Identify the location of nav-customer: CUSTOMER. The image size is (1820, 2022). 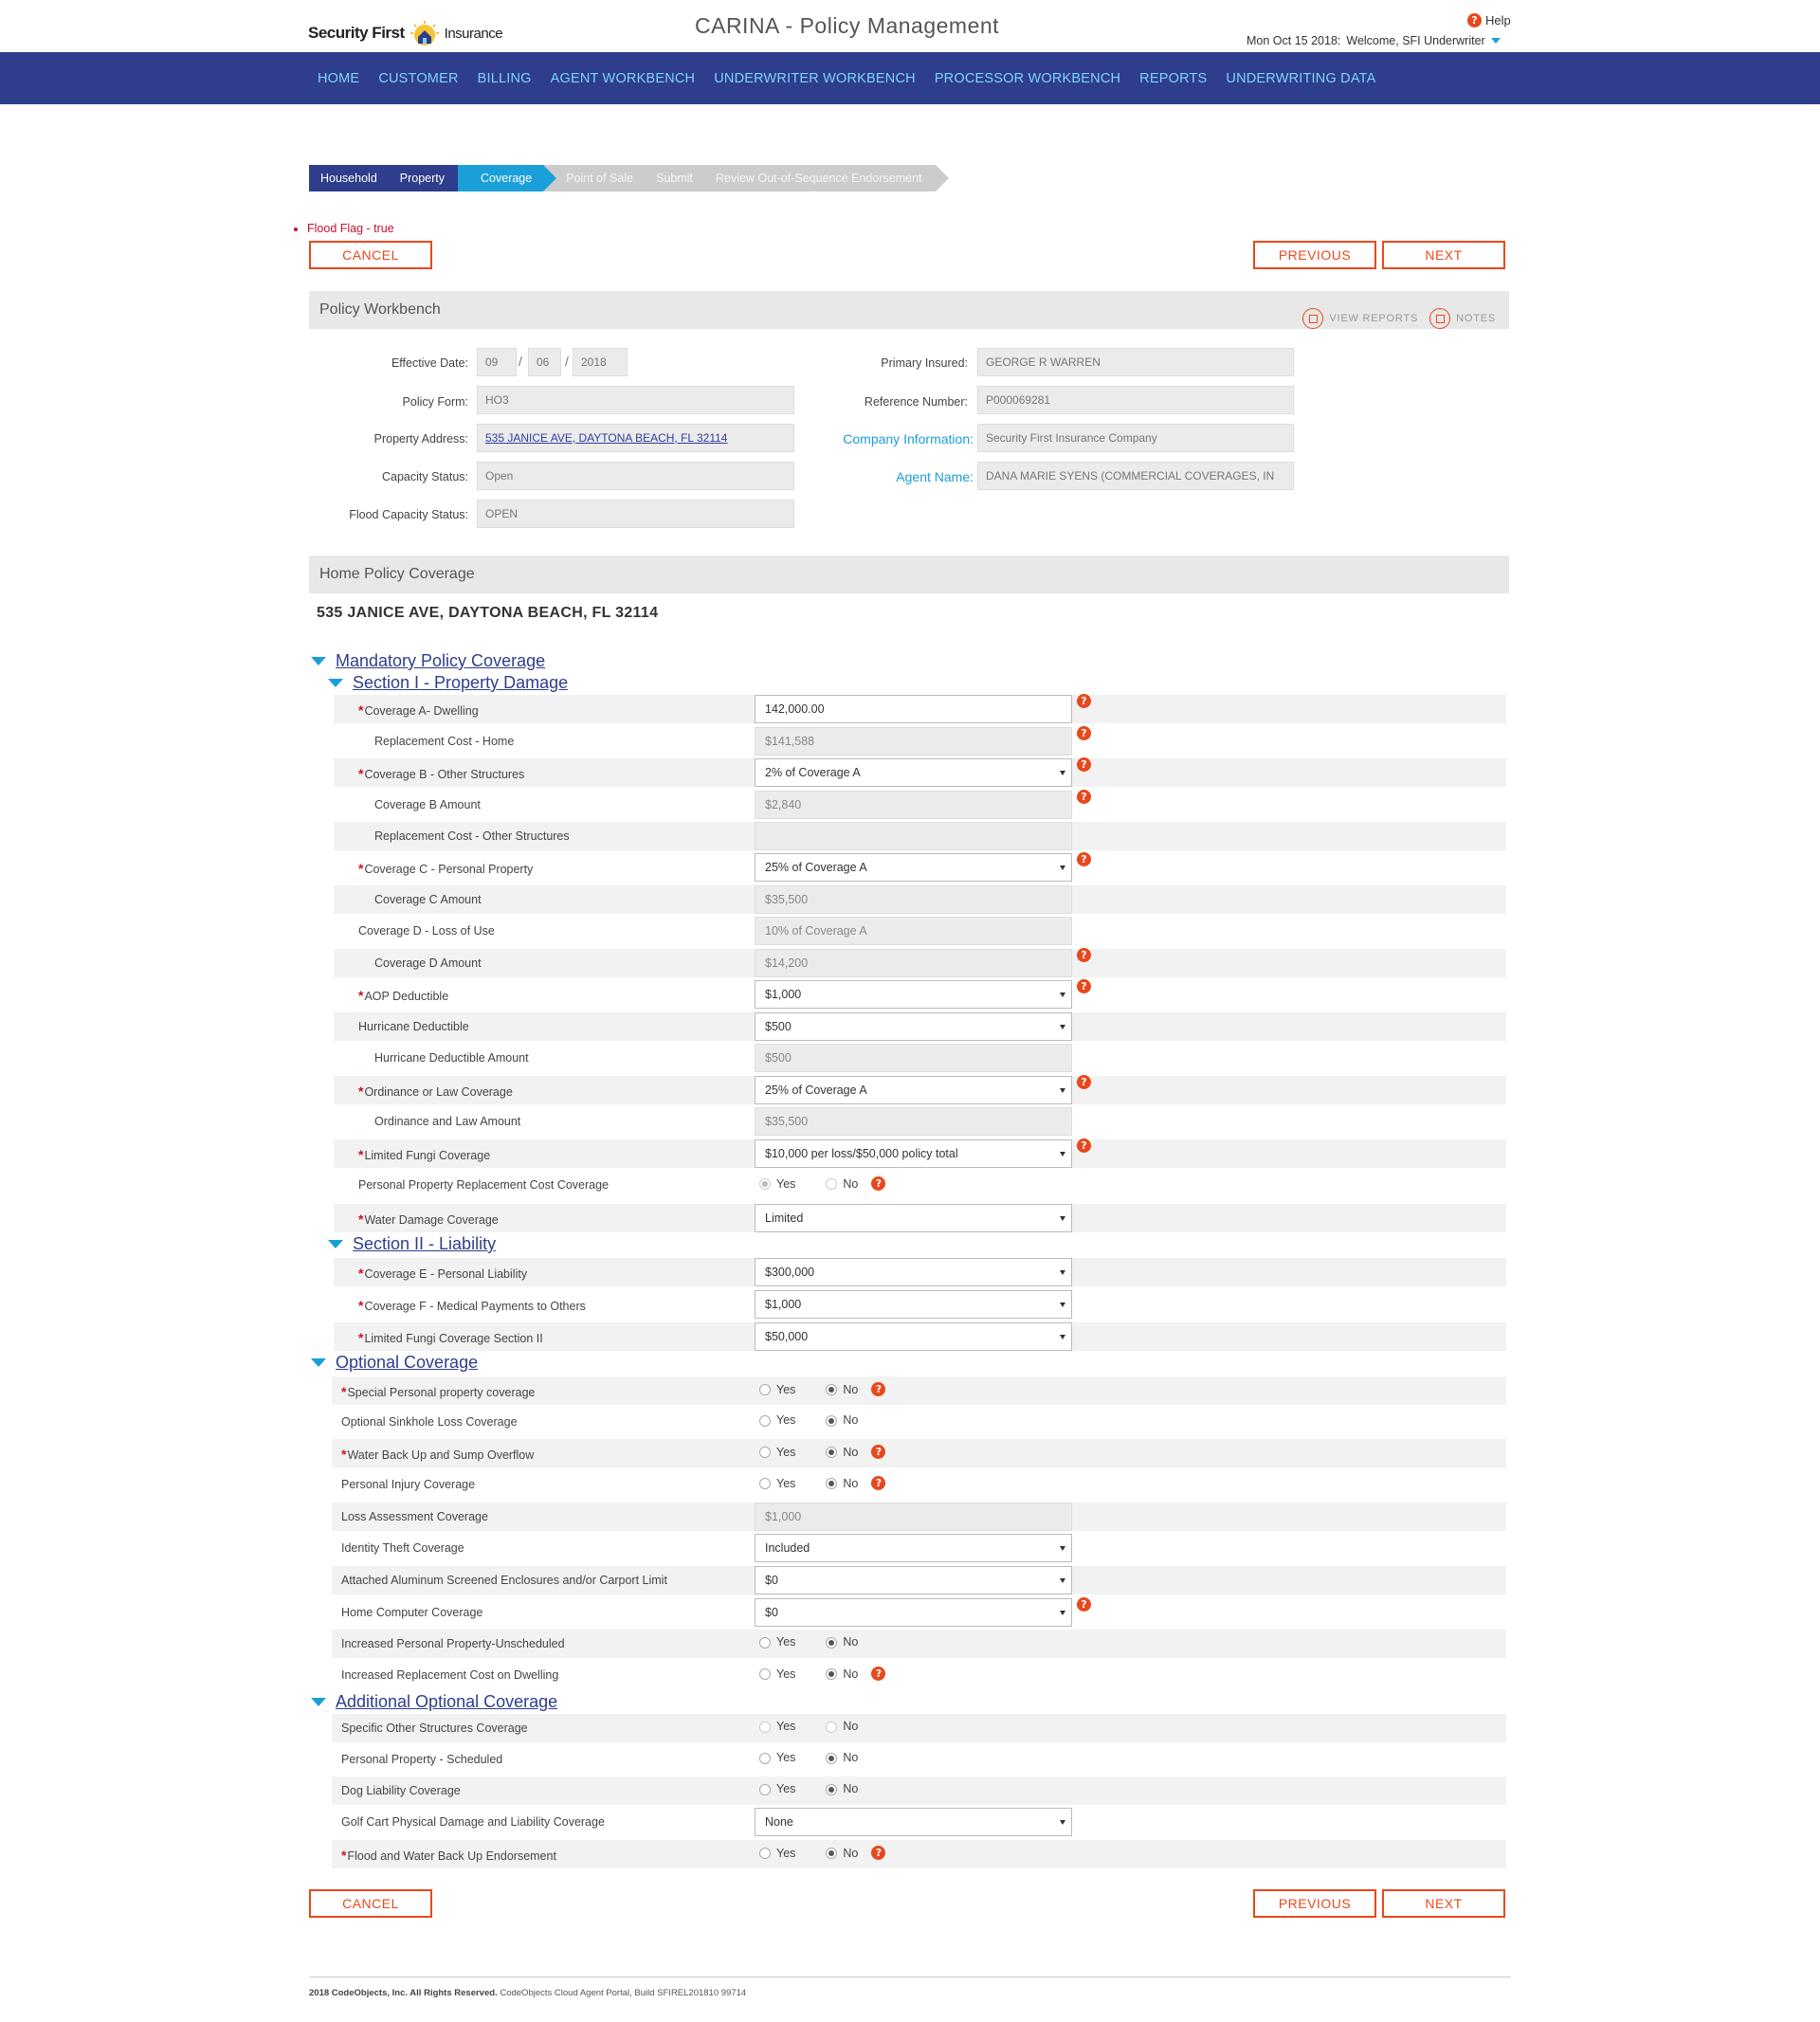
(418, 78).